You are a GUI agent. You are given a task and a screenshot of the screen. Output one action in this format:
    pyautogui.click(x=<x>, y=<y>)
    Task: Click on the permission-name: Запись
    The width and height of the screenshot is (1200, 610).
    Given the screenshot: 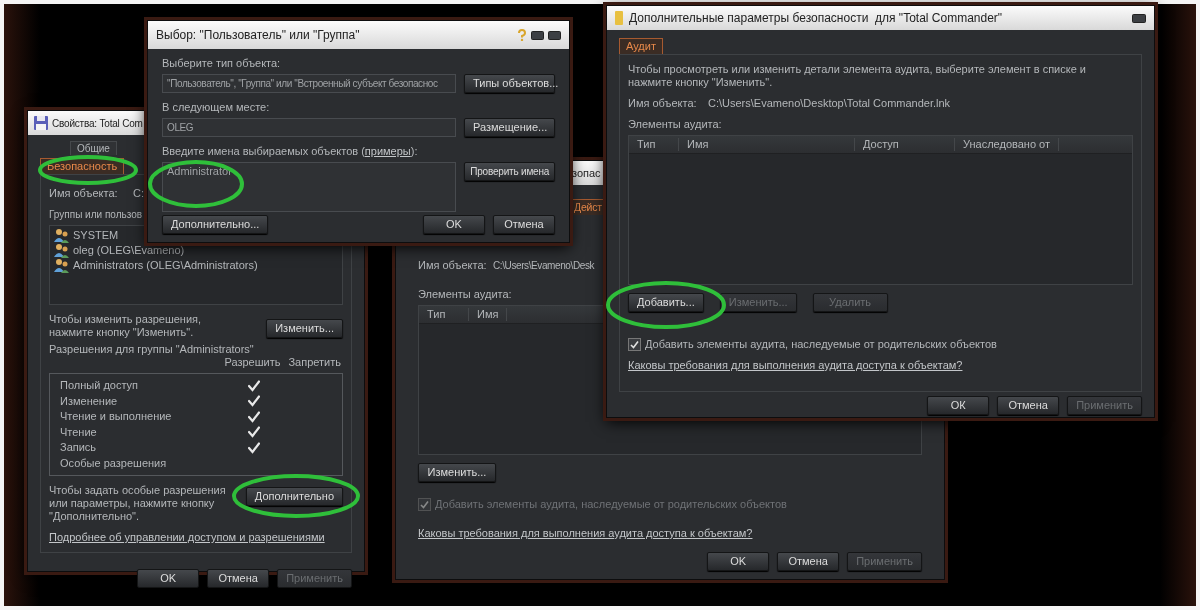 What is the action you would take?
    pyautogui.click(x=79, y=448)
    